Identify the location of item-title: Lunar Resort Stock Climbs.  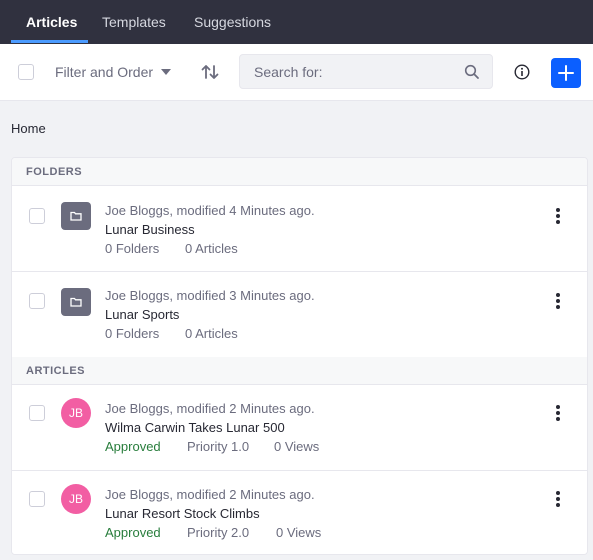
(182, 513).